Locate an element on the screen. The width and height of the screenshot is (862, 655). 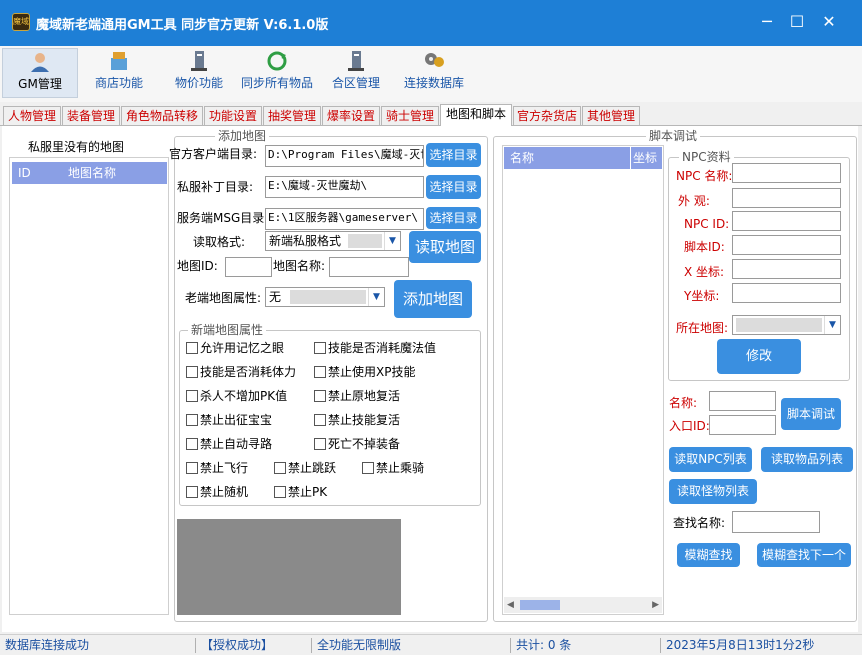
toolbar-label: 商店功能 is located at coordinates (118, 83).